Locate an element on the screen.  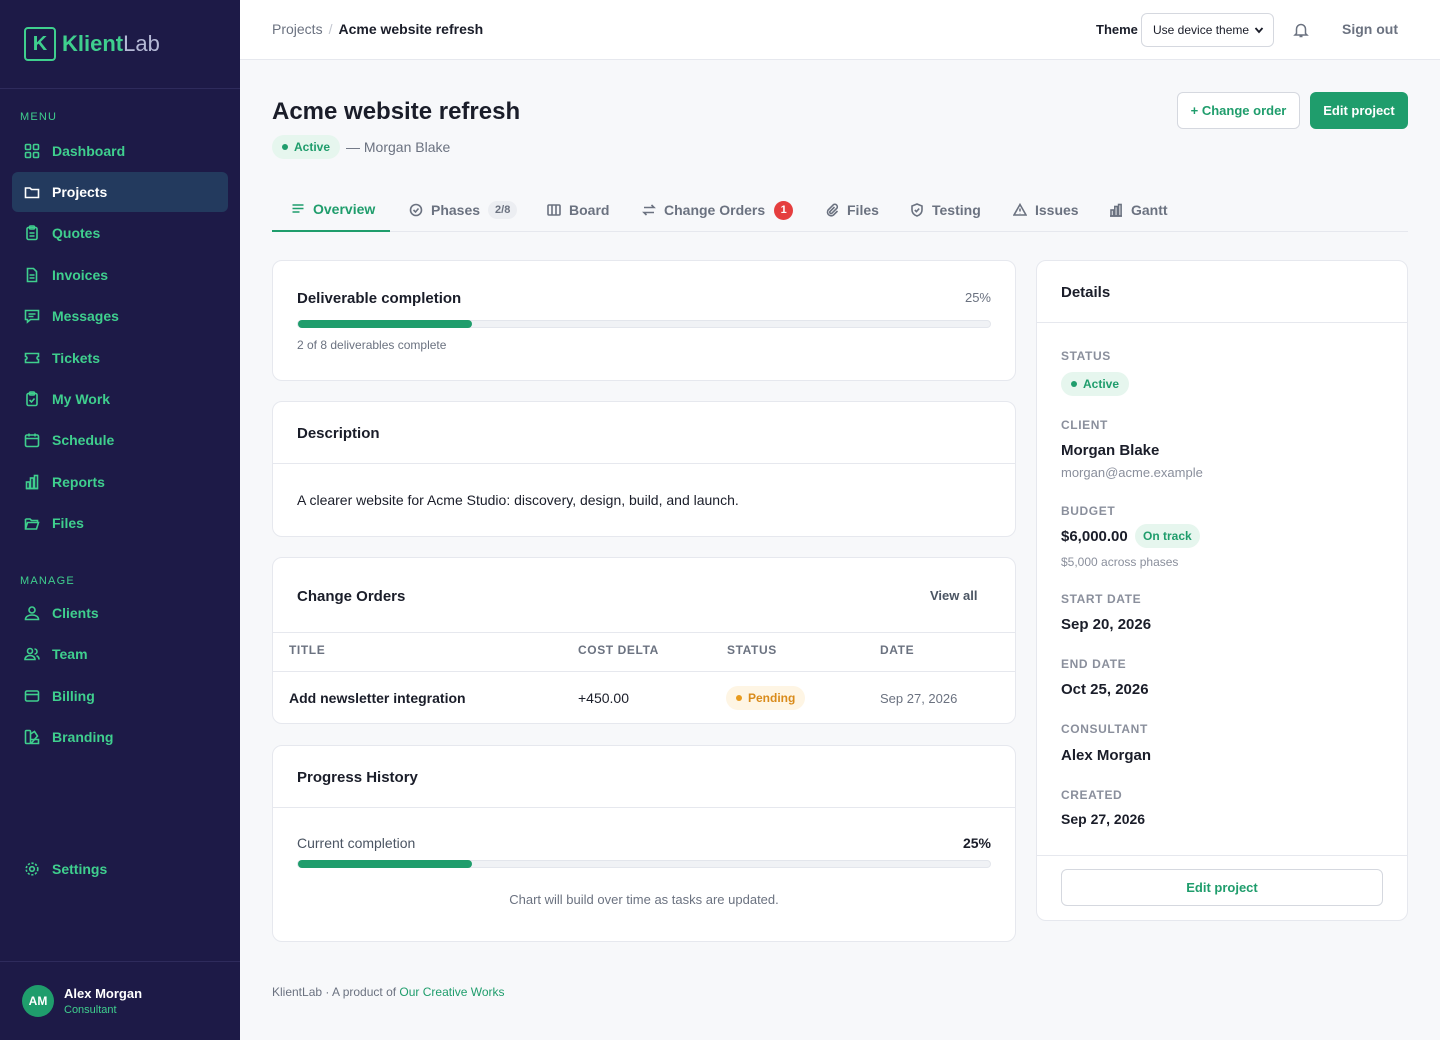
sidebar-item-quotes: Quotes is located at coordinates (120, 233).